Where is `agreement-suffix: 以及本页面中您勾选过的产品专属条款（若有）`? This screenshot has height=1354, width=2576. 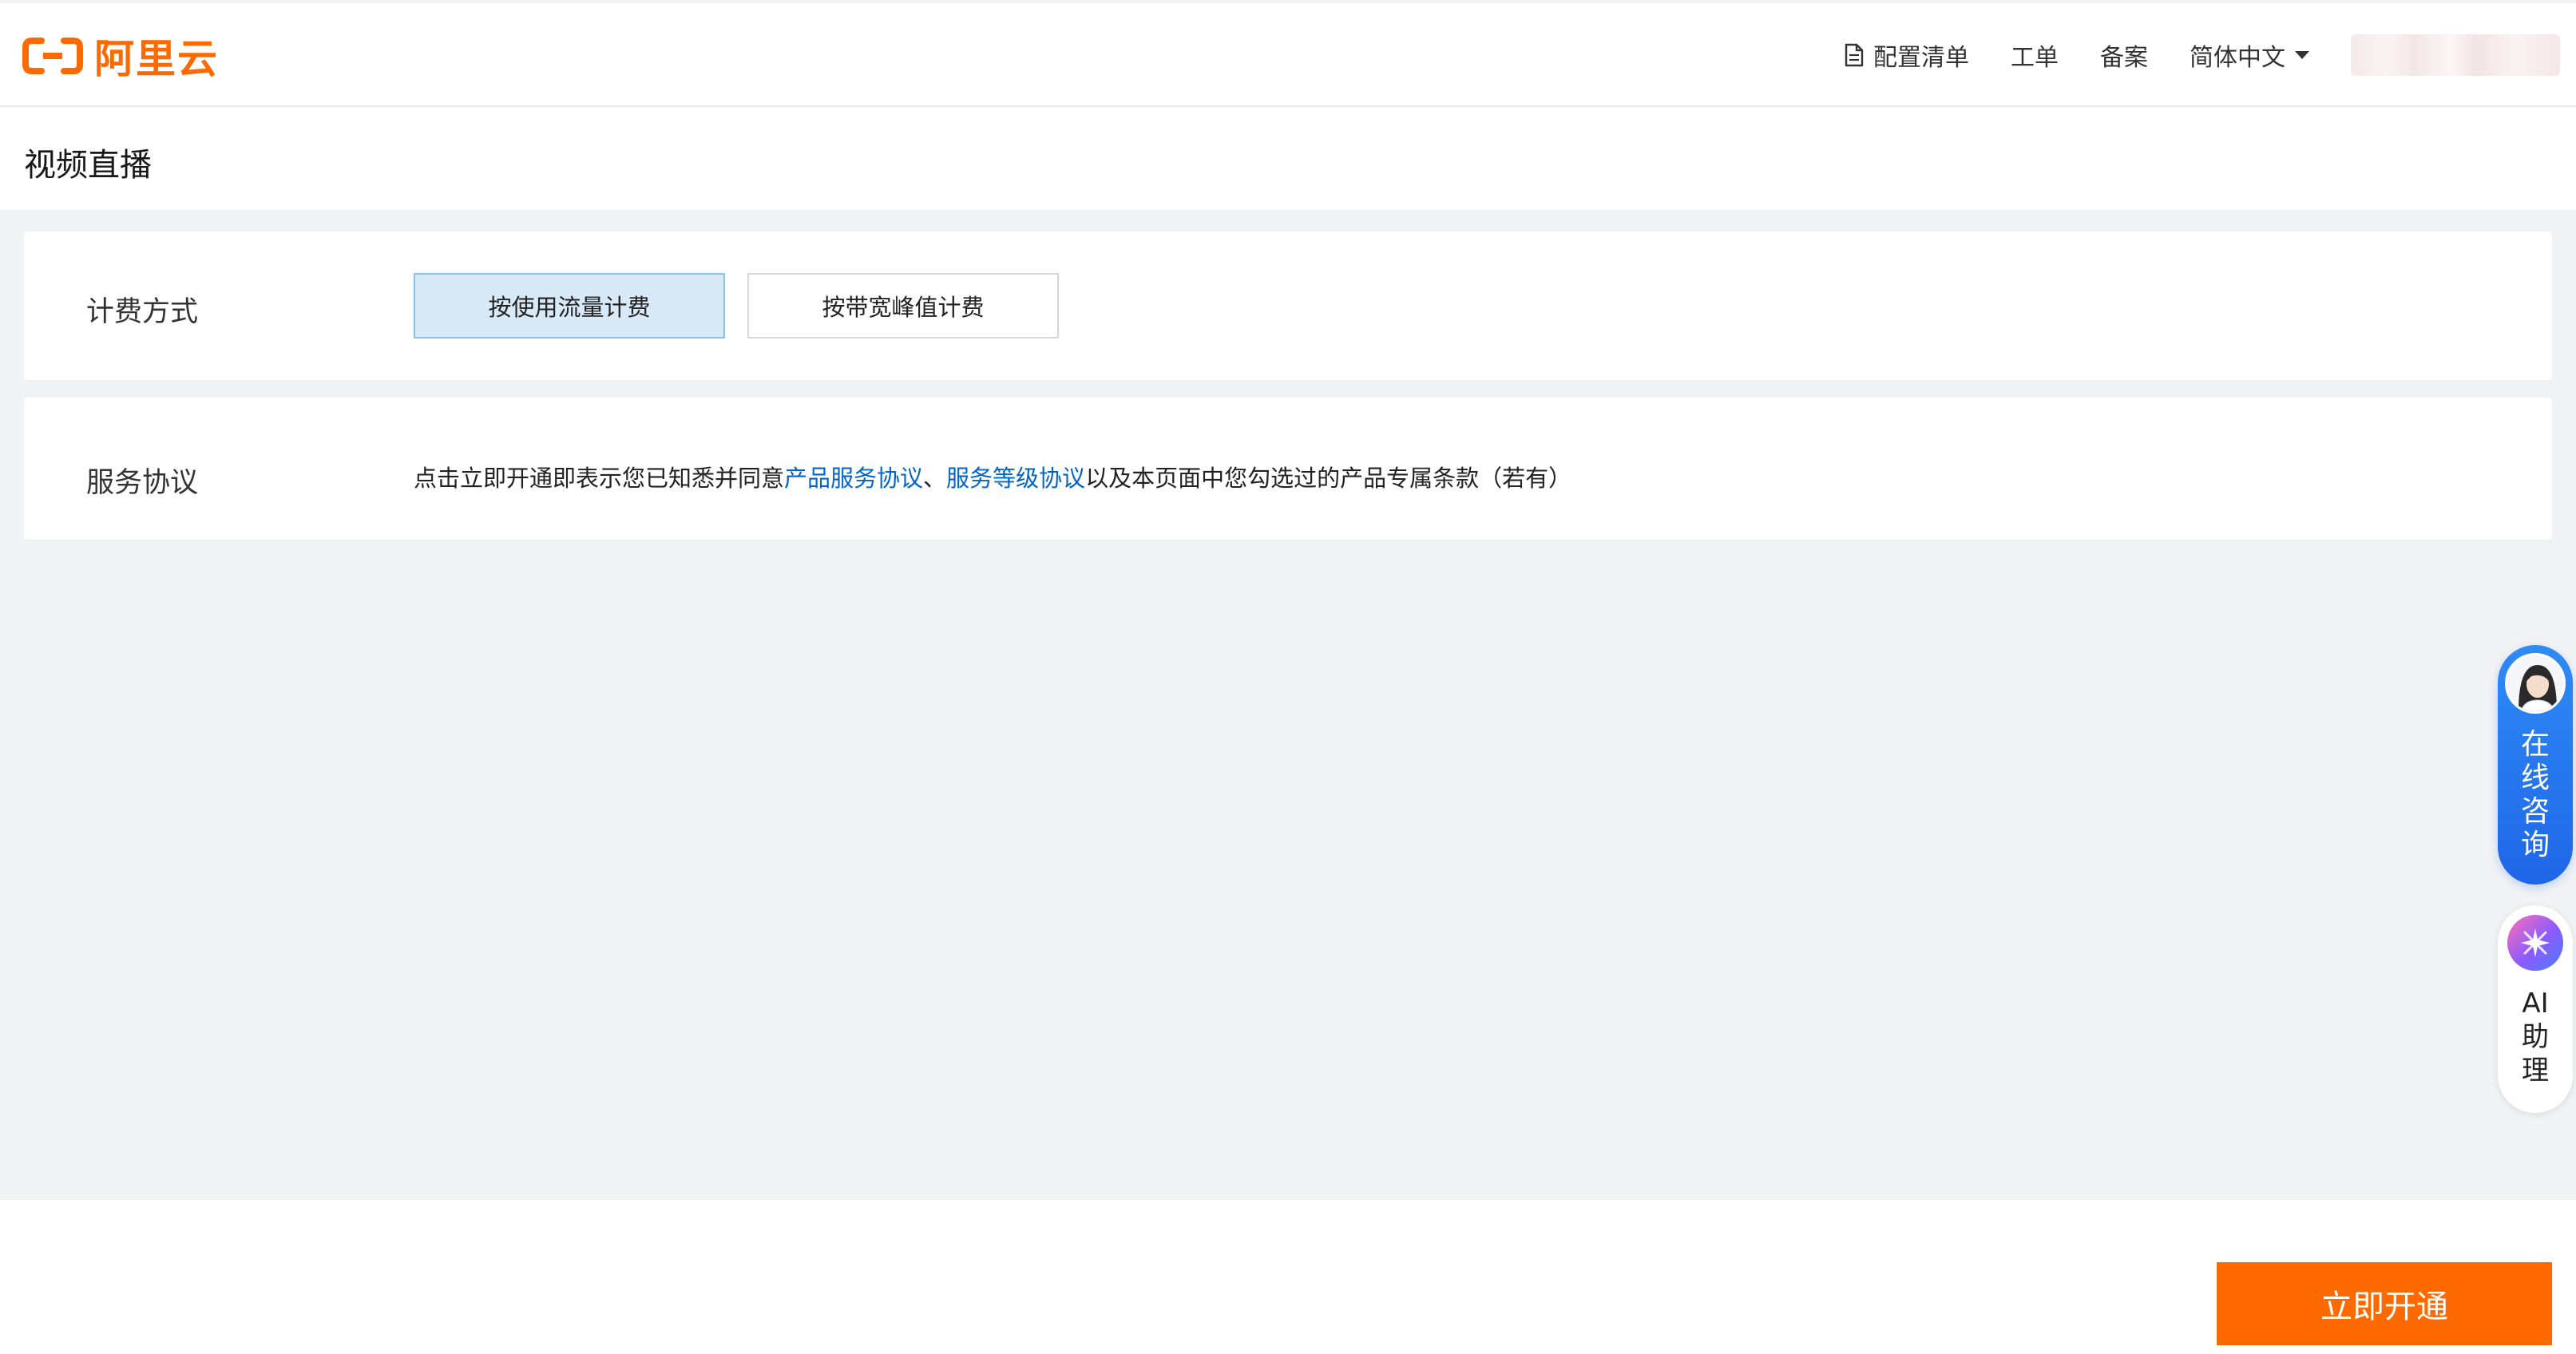
agreement-suffix: 以及本页面中您勾选过的产品专属条款（若有） is located at coordinates (1328, 478).